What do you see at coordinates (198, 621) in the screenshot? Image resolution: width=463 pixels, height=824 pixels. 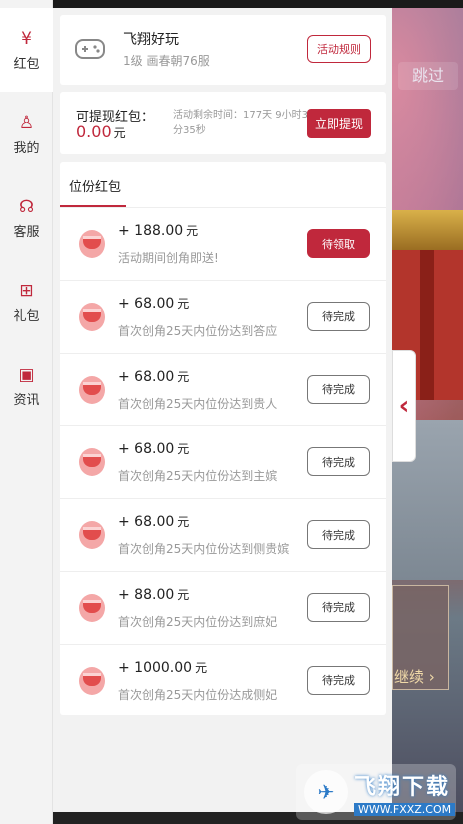 I see `reward-condition: 首次创角25天内位份达到庶妃` at bounding box center [198, 621].